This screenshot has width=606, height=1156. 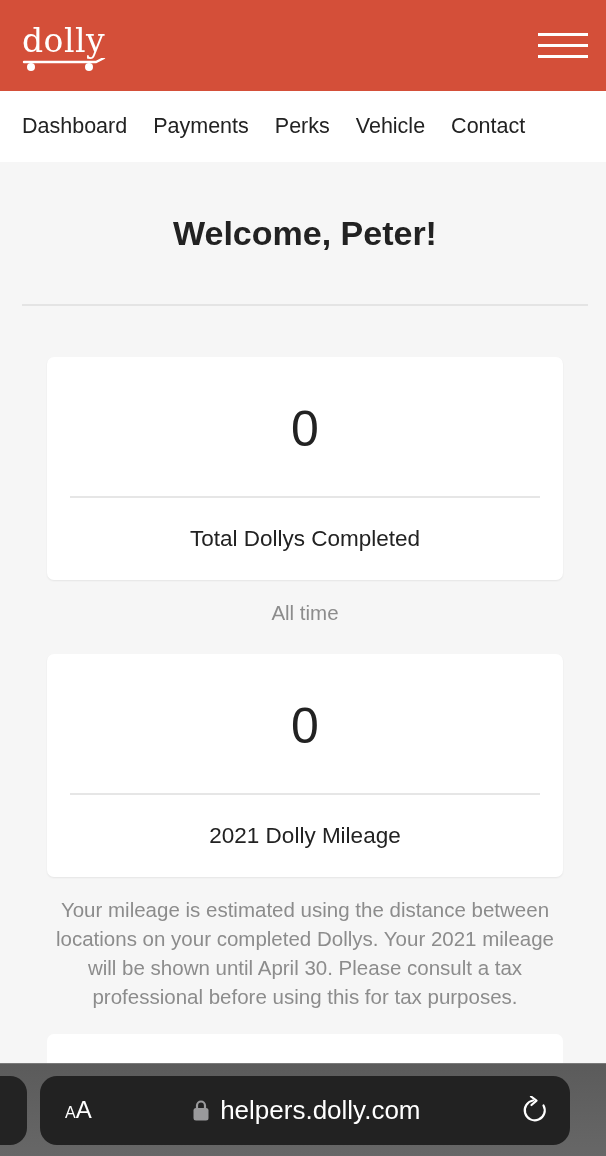 What do you see at coordinates (320, 1110) in the screenshot?
I see `url-text: helpers.dolly.com` at bounding box center [320, 1110].